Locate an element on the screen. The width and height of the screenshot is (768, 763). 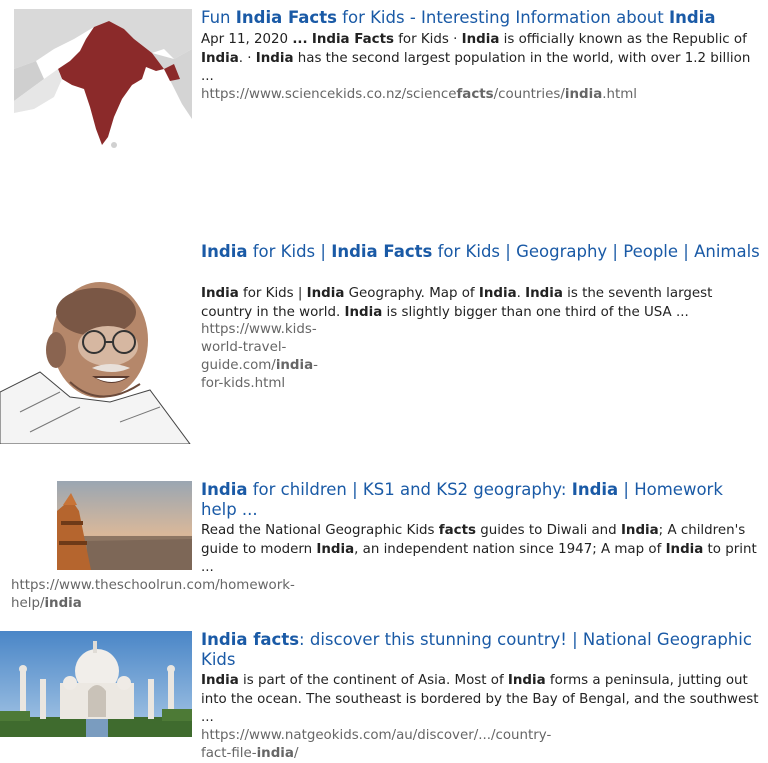
text-segment: Read the National Geographic Kids is located at coordinates (320, 530).